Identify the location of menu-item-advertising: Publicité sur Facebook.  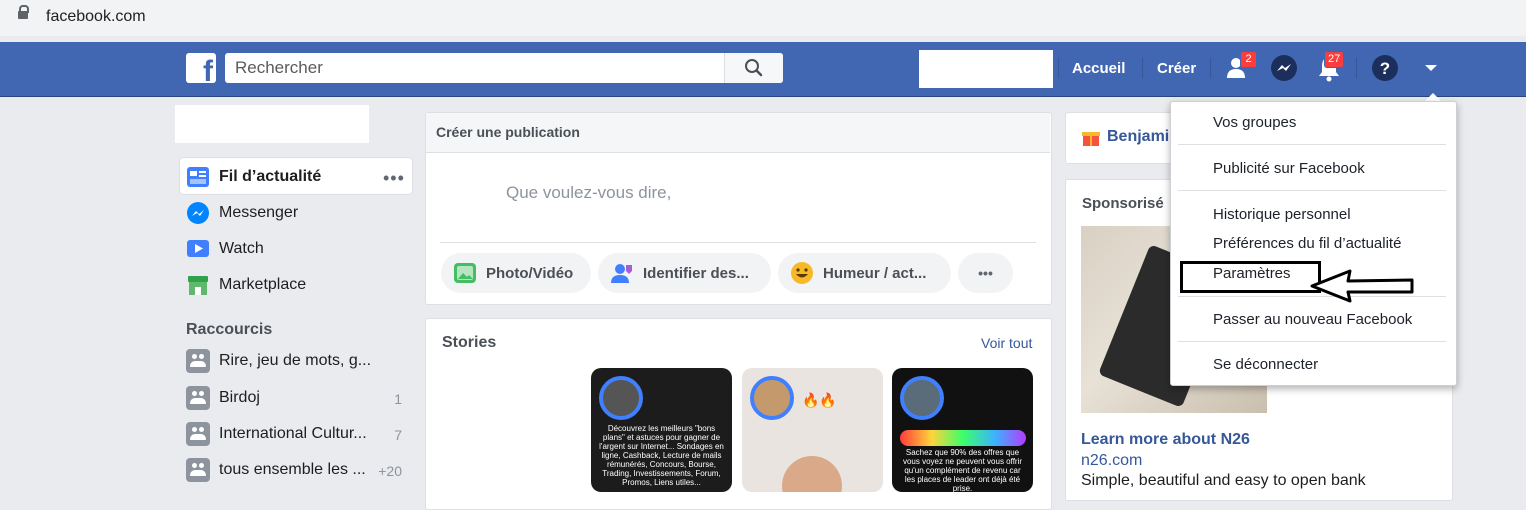
(1289, 168).